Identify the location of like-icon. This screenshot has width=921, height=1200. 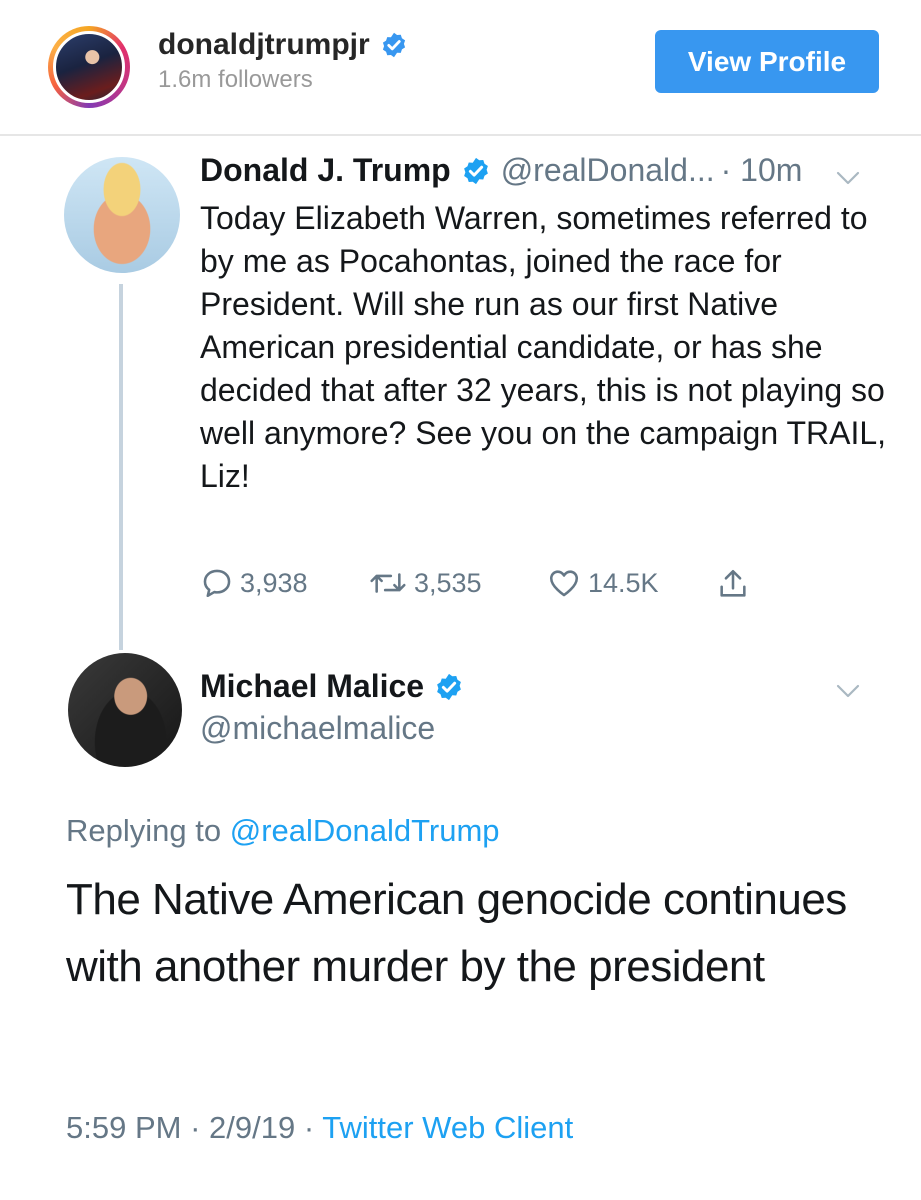
(564, 583).